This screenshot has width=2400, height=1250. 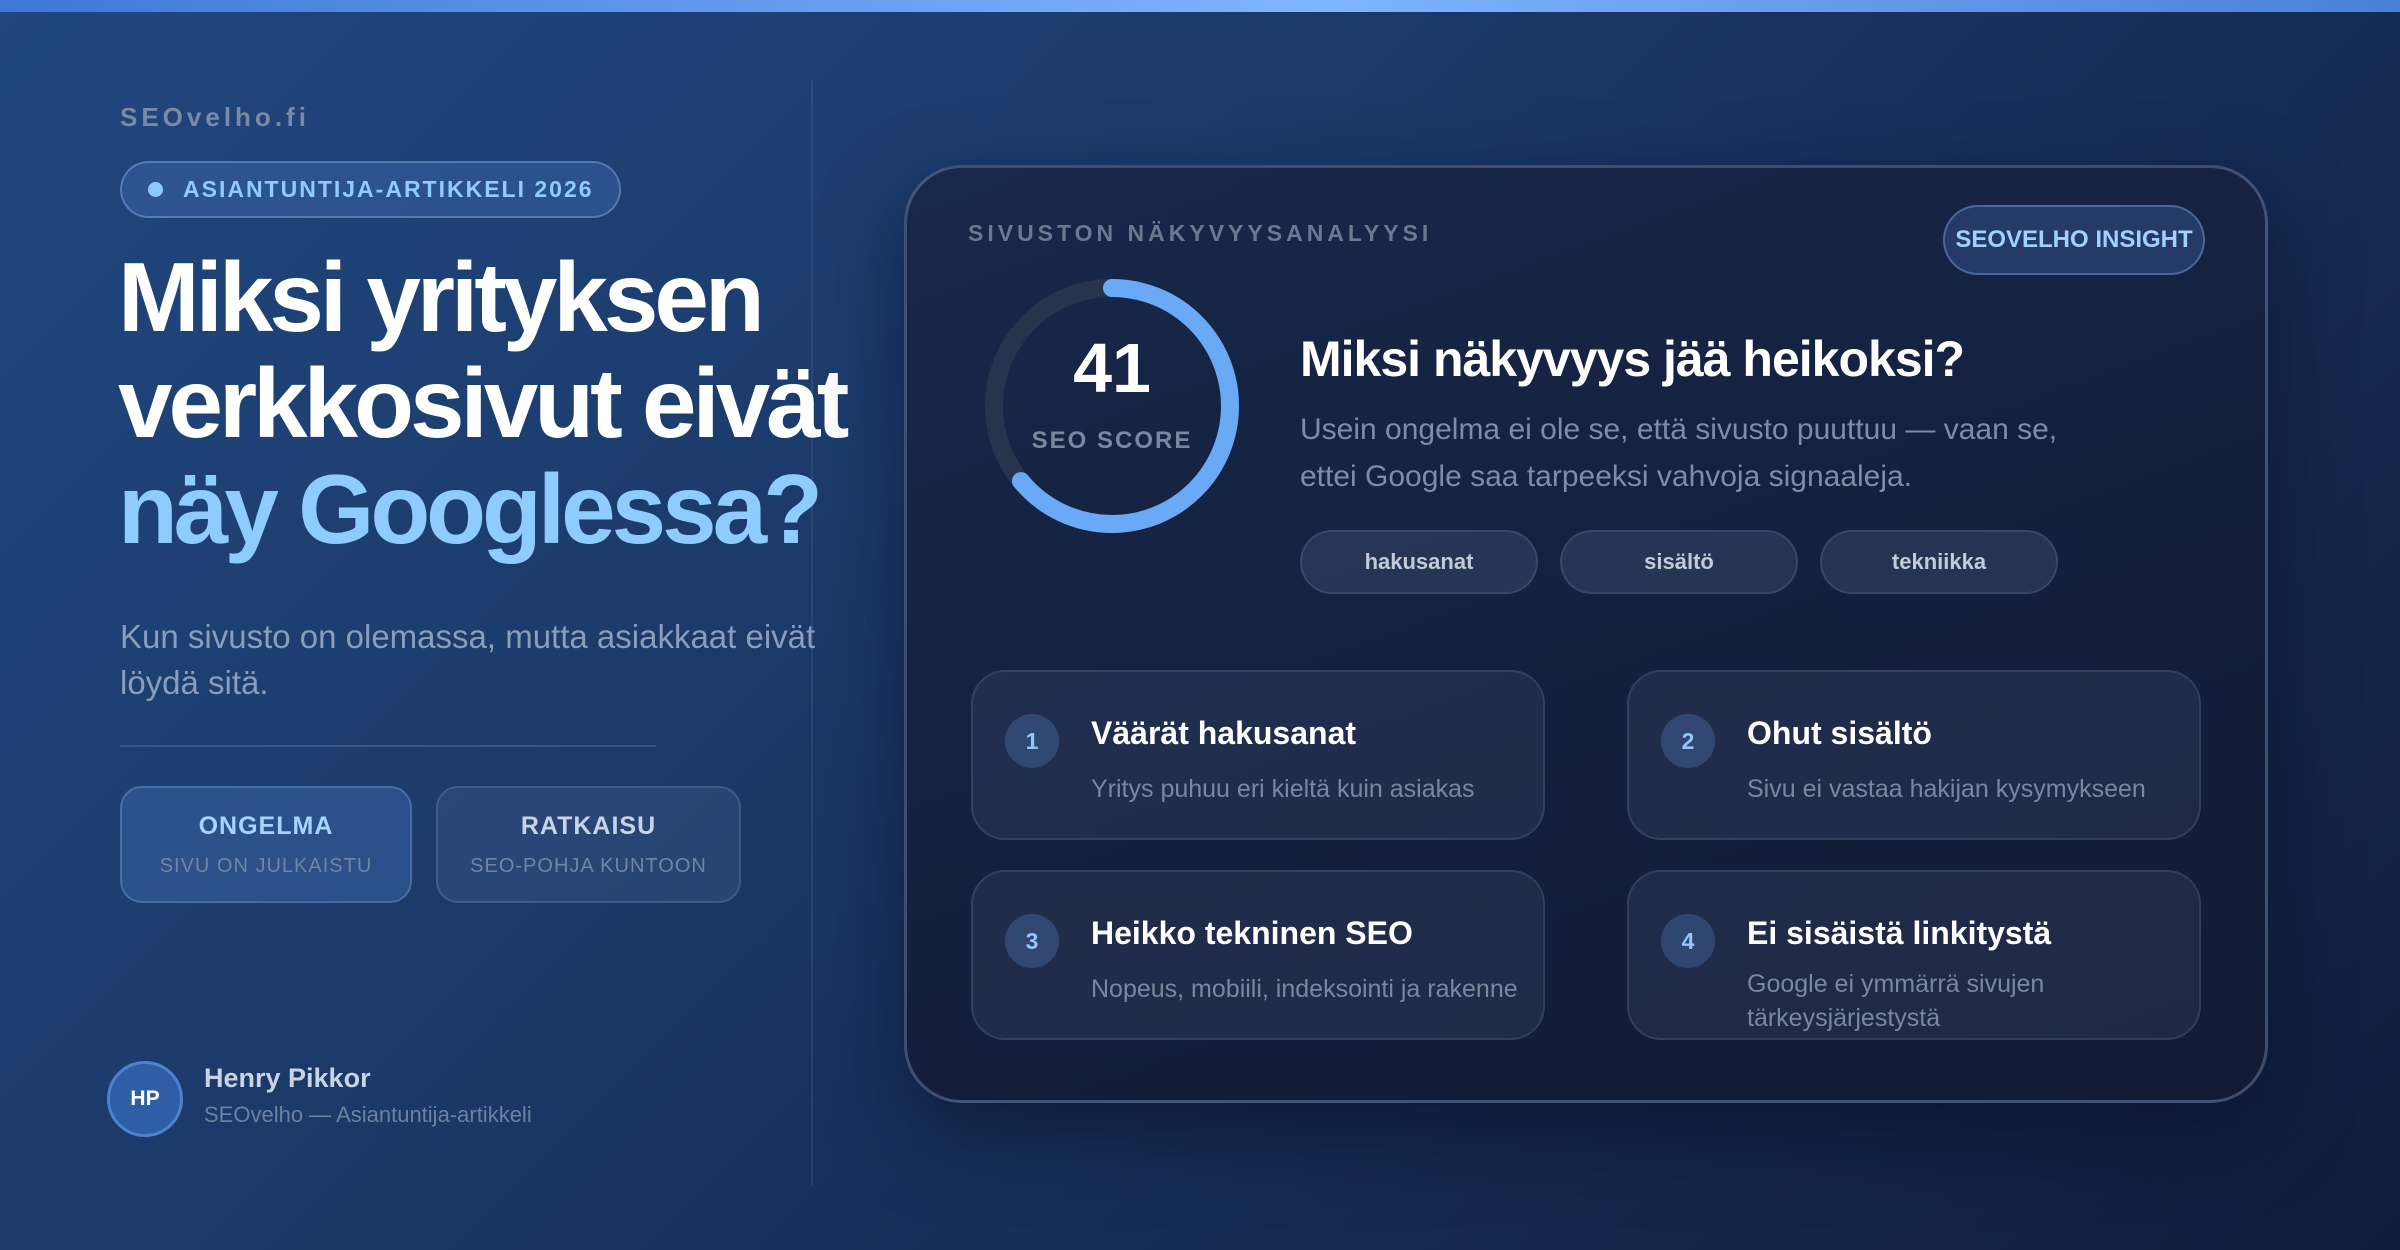 I want to click on issue-title: Heikko tekninen SEO, so click(x=1252, y=933).